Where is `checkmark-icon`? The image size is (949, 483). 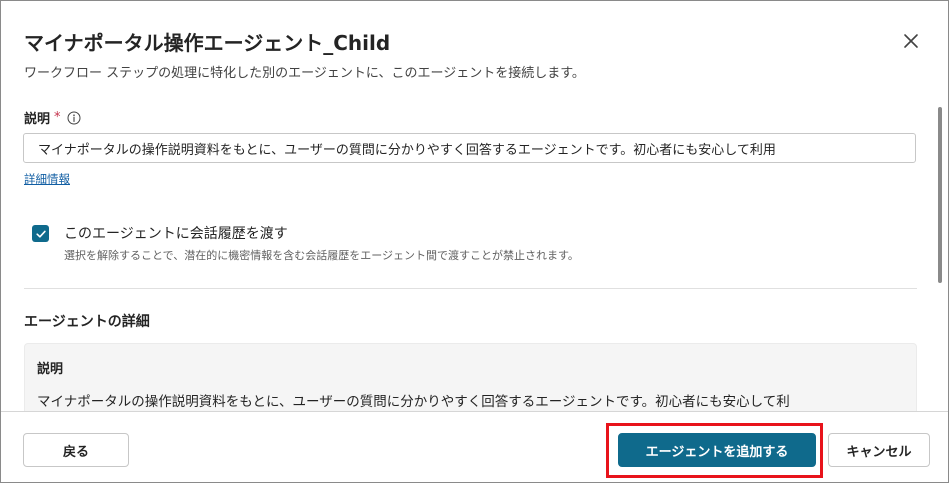
checkmark-icon is located at coordinates (40, 234).